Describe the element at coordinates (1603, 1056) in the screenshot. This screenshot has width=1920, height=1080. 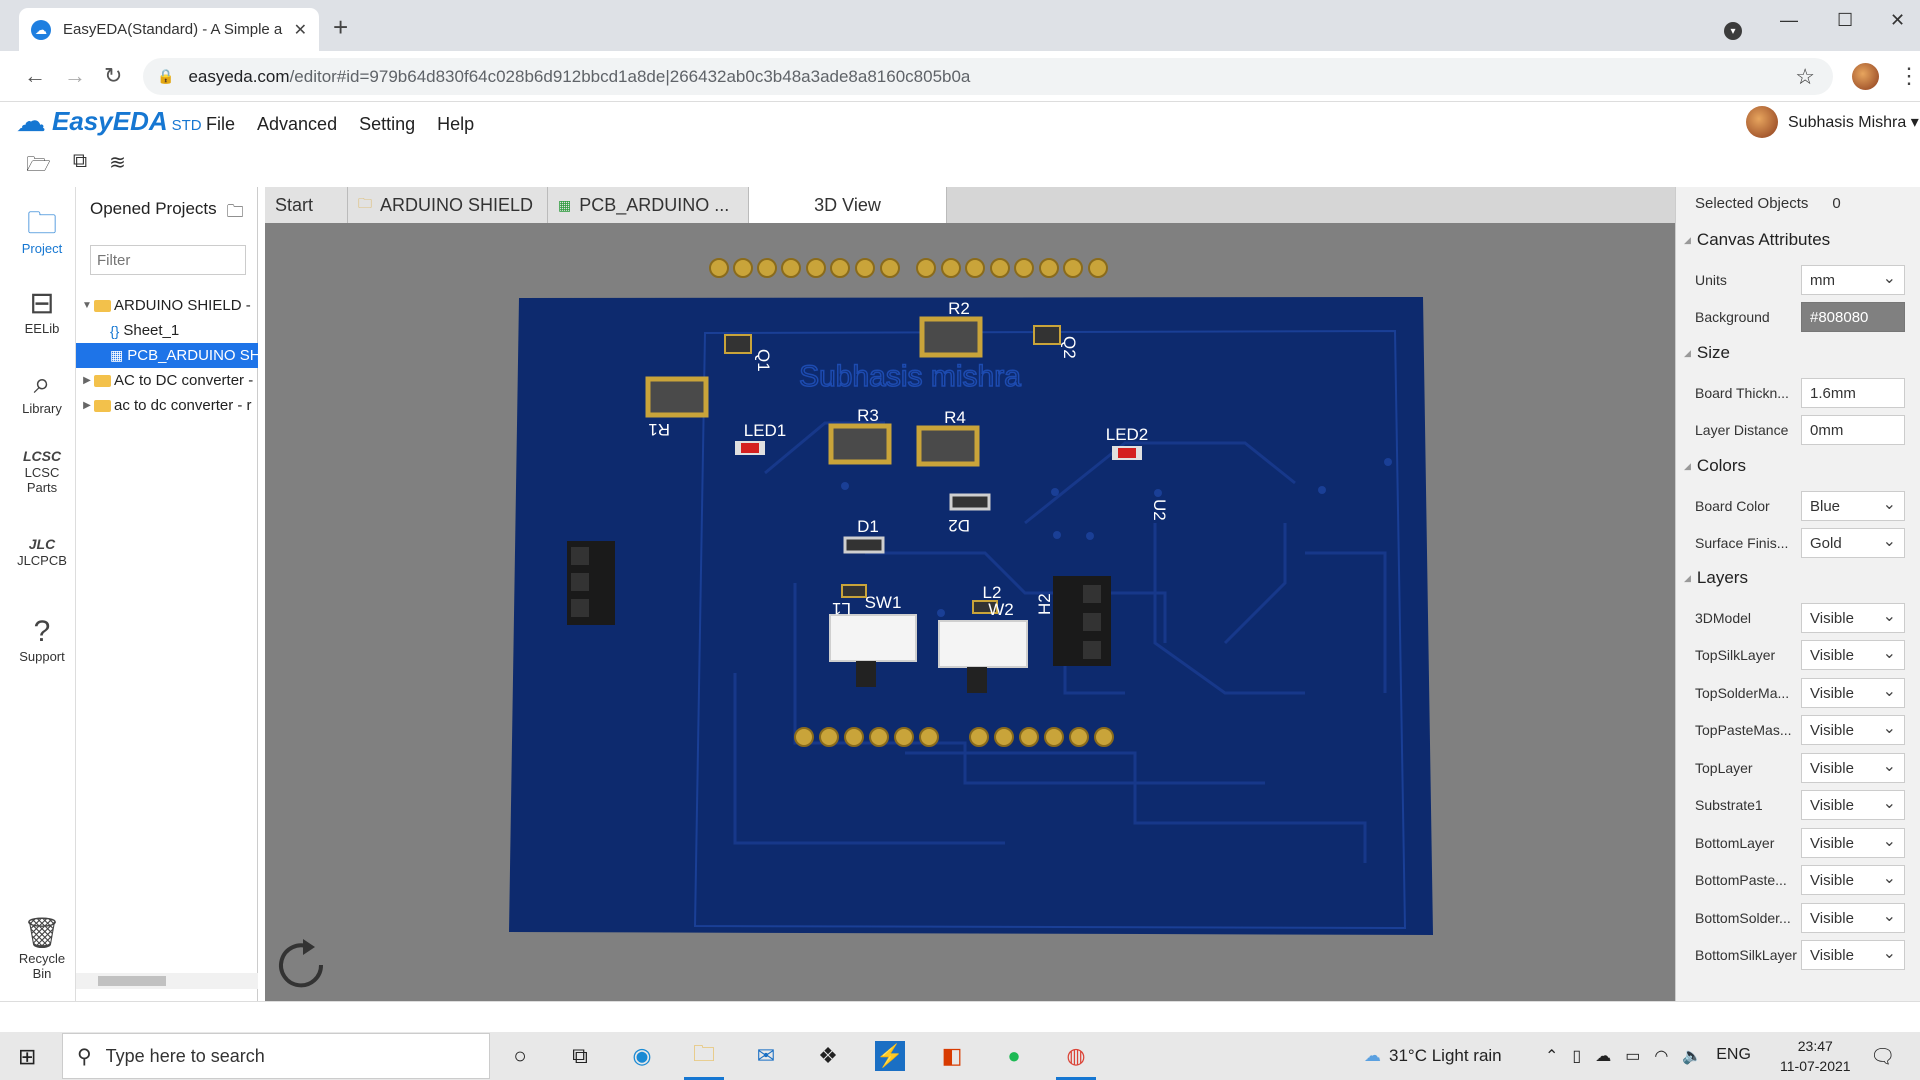
I see `onedrive-icon: ☁` at that location.